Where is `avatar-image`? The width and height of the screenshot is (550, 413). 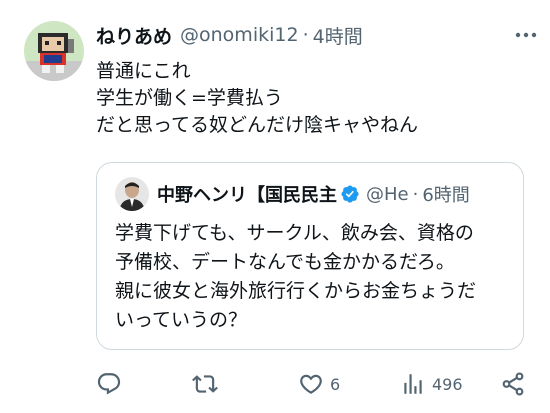
avatar-image is located at coordinates (54, 51).